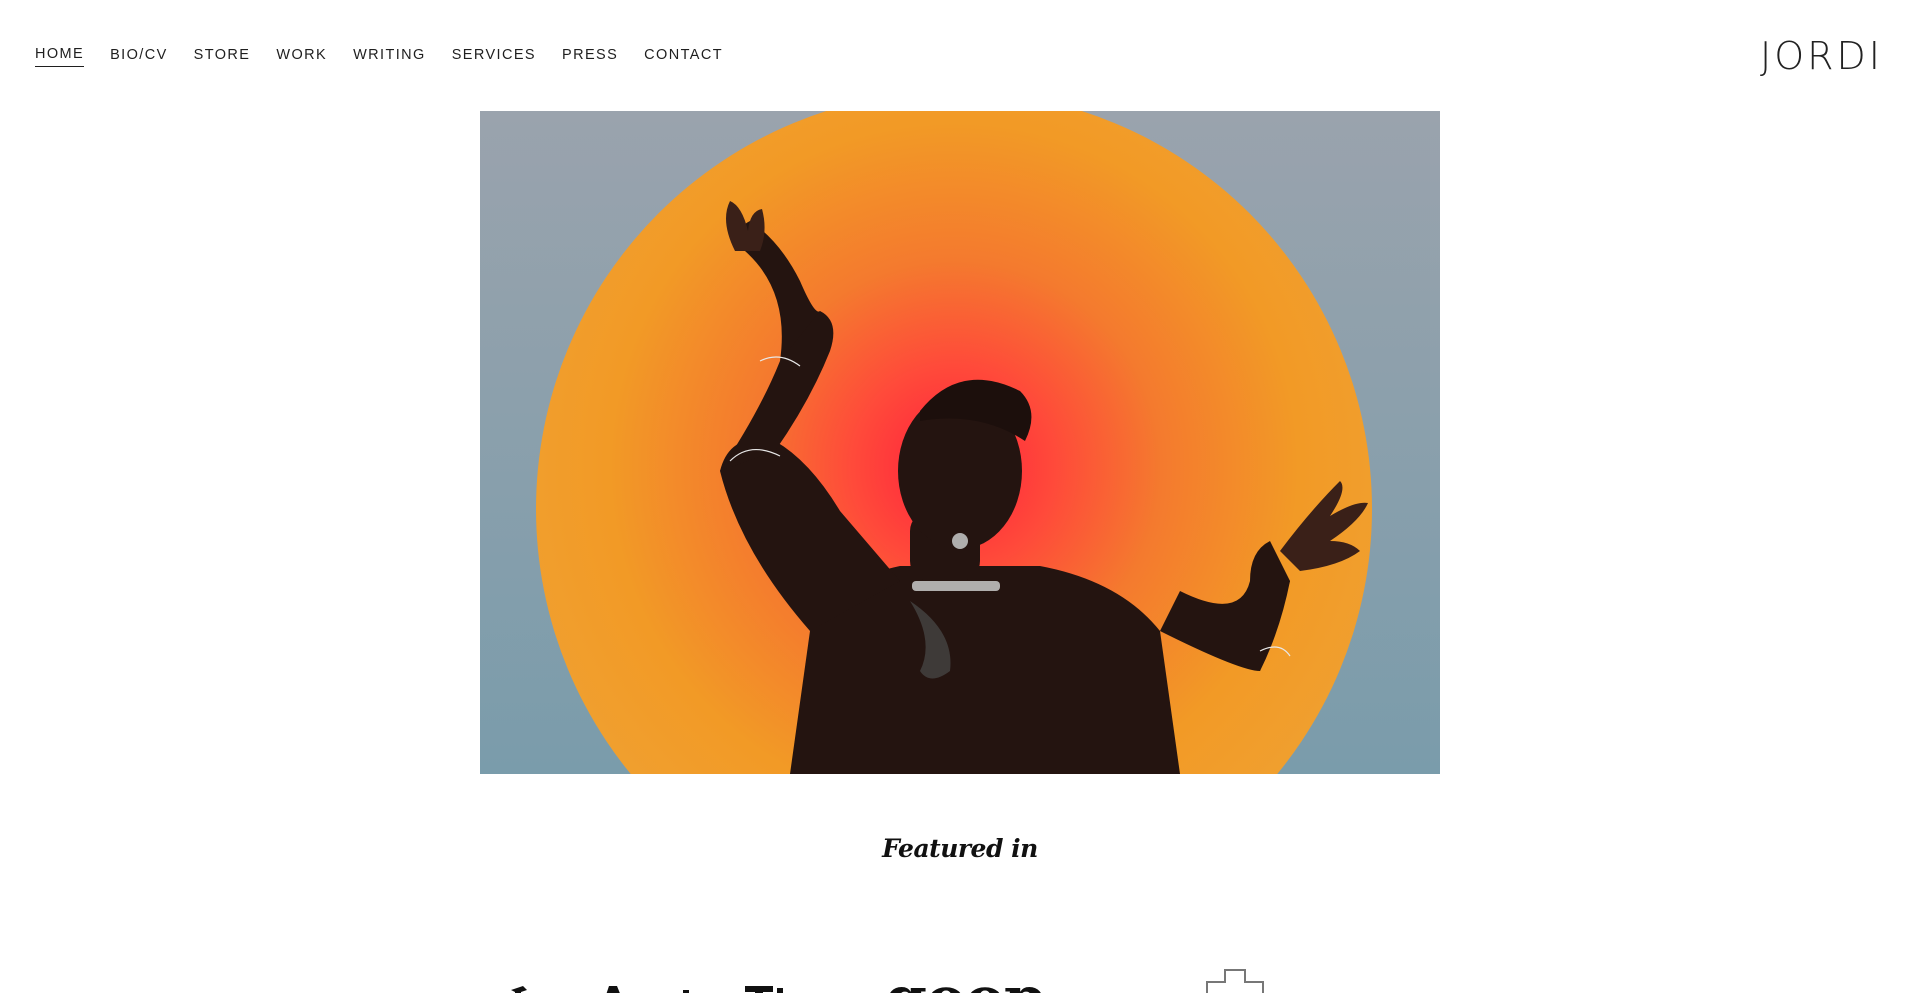 The image size is (1920, 993). Describe the element at coordinates (647, 989) in the screenshot. I see `los-angeles-times-wordmark` at that location.